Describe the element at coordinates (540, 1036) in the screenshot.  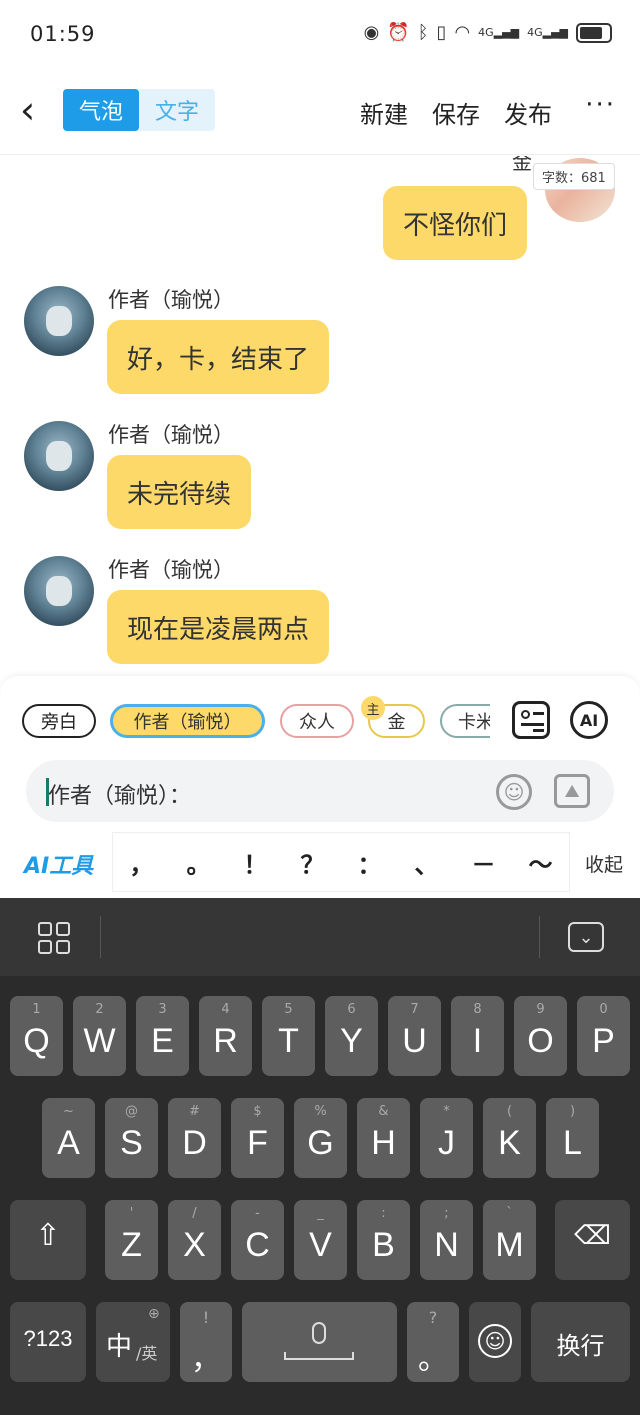
I see `key-o: 9O` at that location.